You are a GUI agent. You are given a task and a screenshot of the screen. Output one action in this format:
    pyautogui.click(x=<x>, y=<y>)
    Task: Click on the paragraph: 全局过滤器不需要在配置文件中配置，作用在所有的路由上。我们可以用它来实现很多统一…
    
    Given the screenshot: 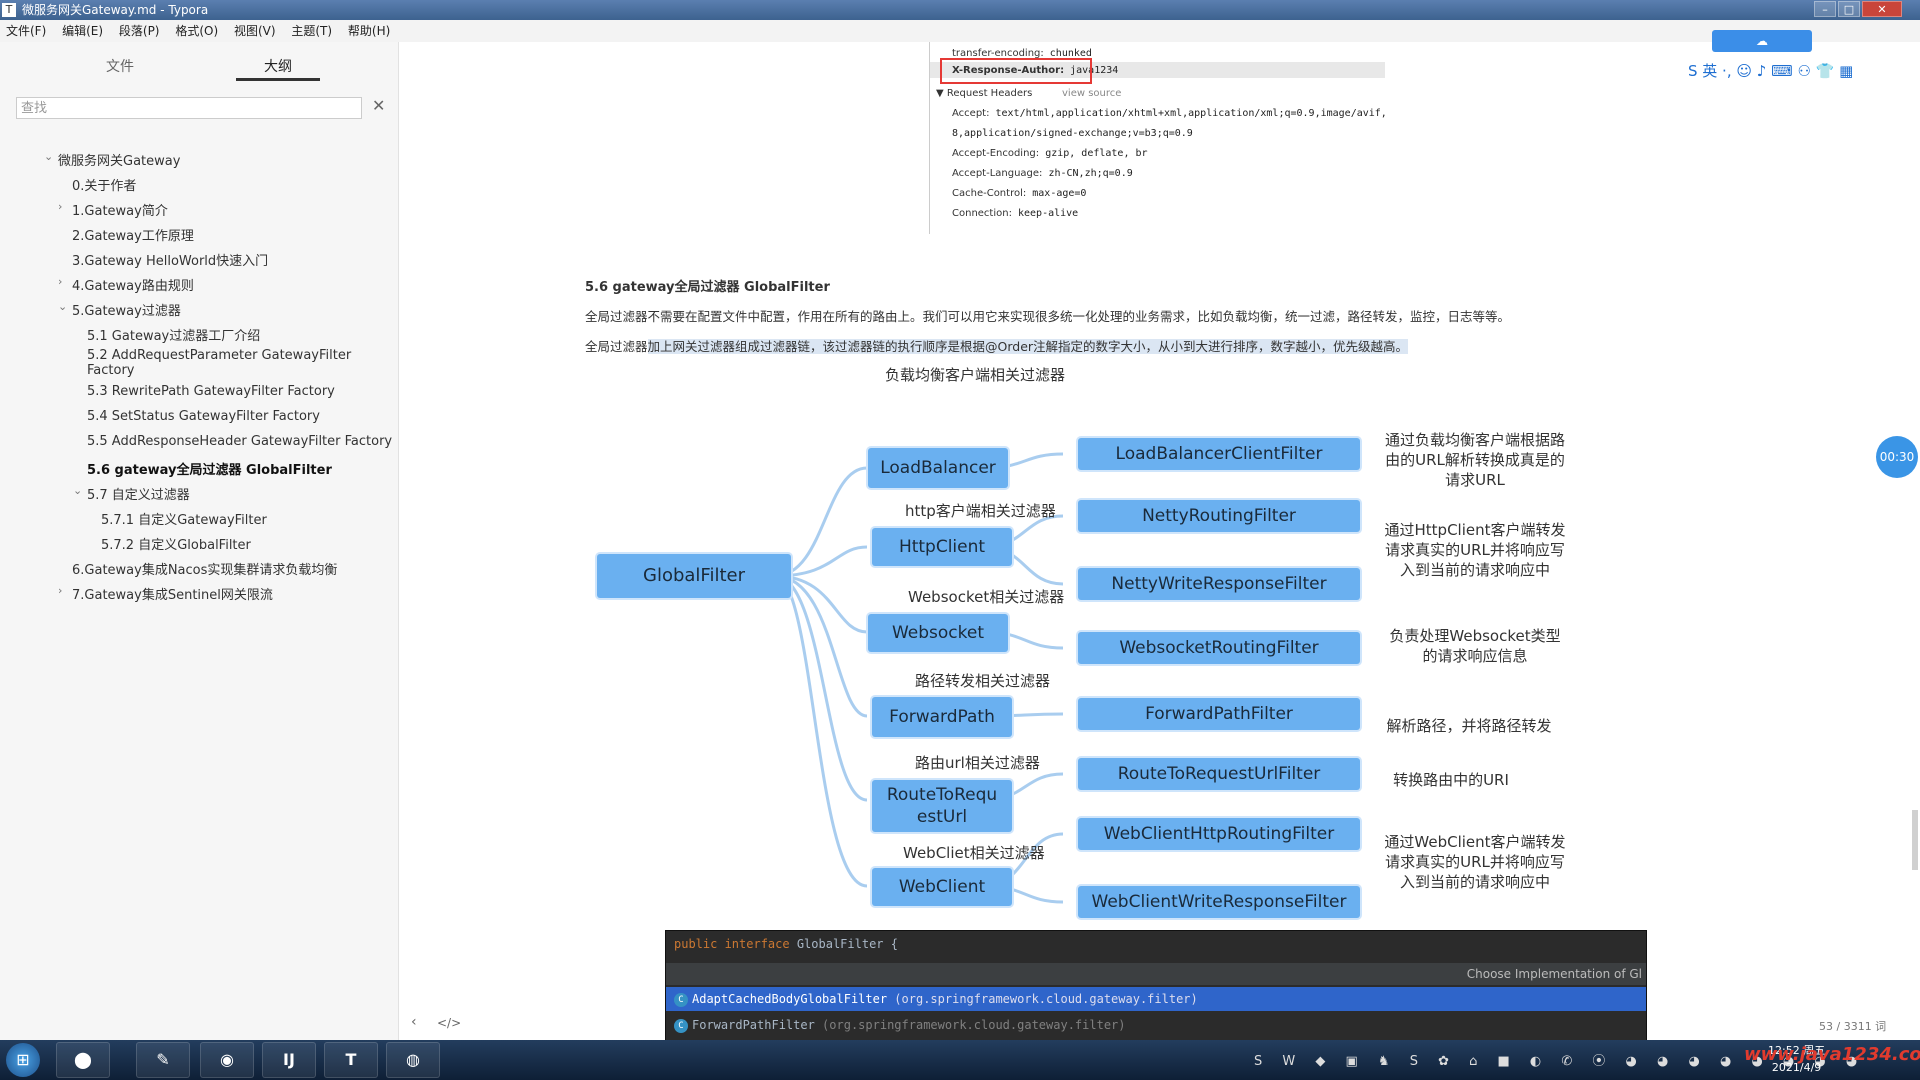 What is the action you would take?
    pyautogui.click(x=1048, y=316)
    